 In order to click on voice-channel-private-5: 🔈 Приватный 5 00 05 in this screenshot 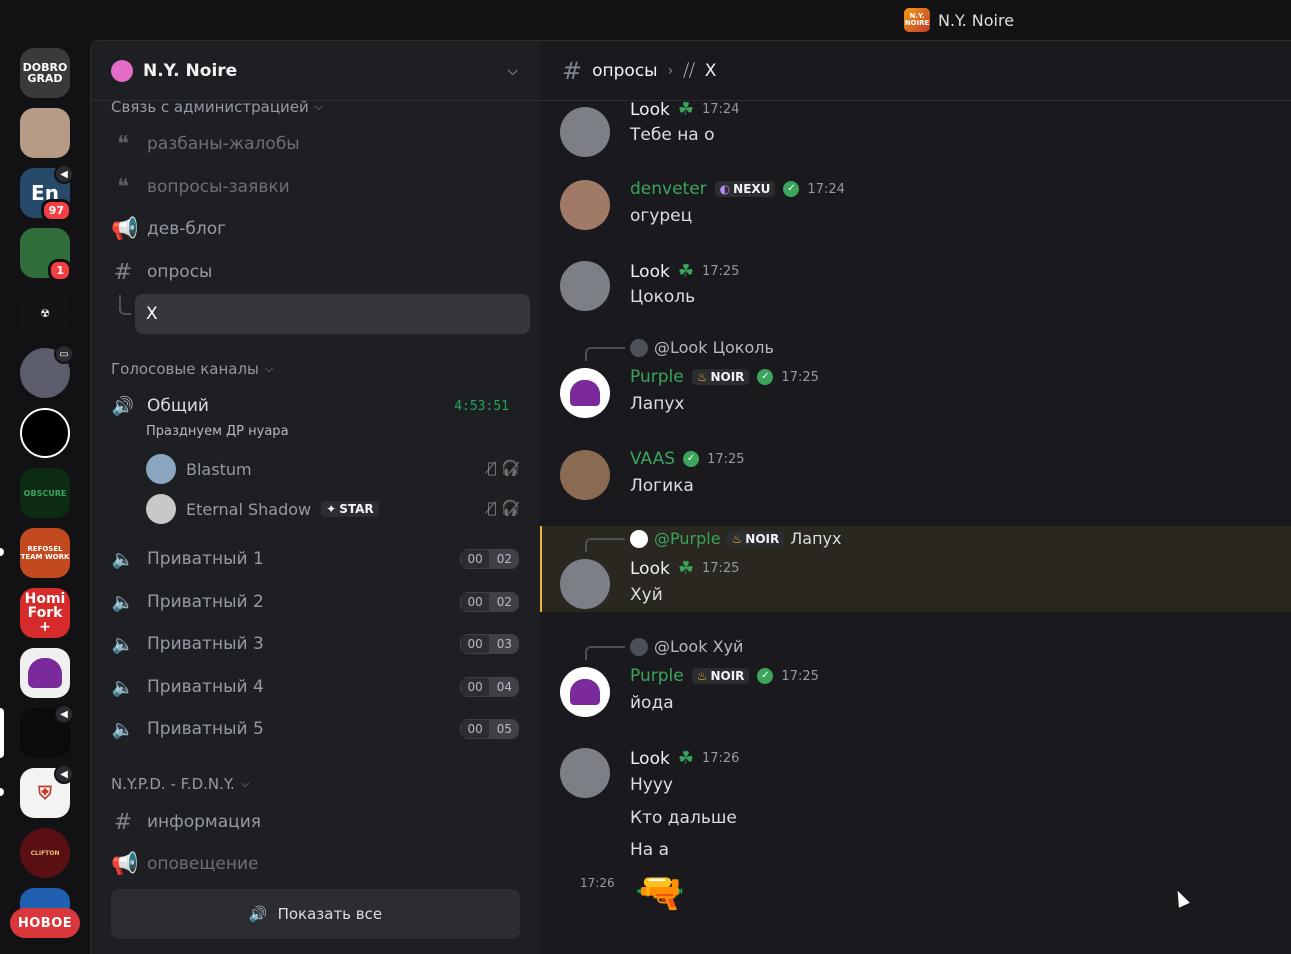, I will do `click(320, 729)`.